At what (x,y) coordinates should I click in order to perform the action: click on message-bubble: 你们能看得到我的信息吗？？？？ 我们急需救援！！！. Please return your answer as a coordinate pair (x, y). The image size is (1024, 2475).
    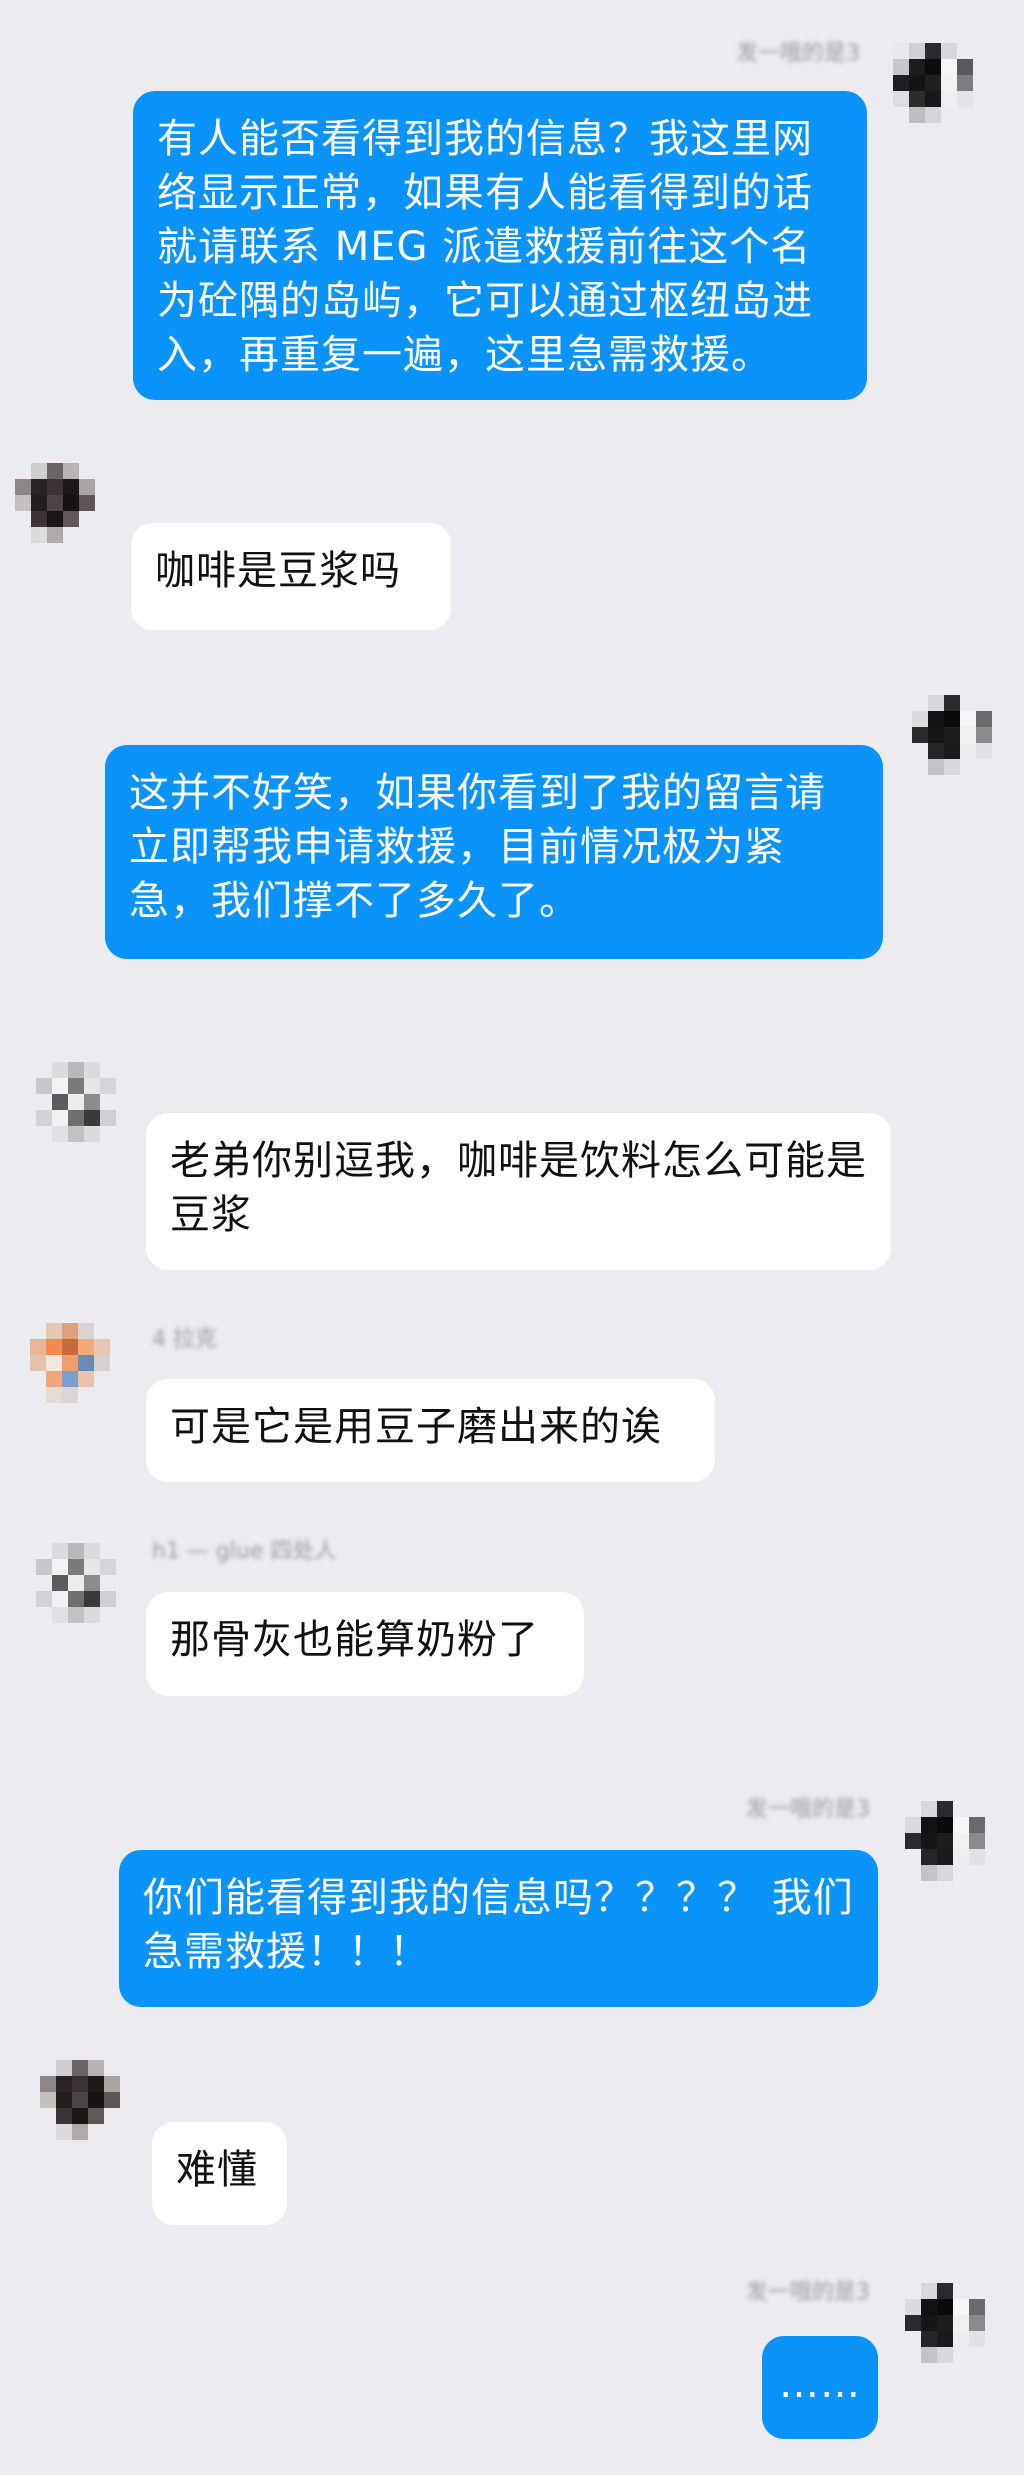
    Looking at the image, I should click on (498, 1928).